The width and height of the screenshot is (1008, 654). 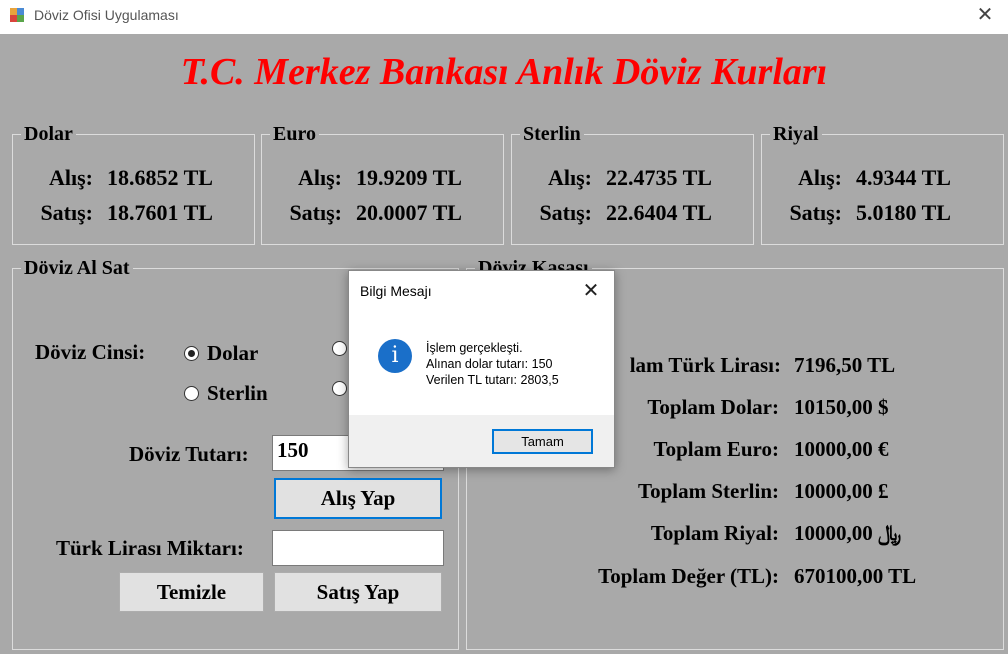 I want to click on dialog-close-button: ✕, so click(x=591, y=291).